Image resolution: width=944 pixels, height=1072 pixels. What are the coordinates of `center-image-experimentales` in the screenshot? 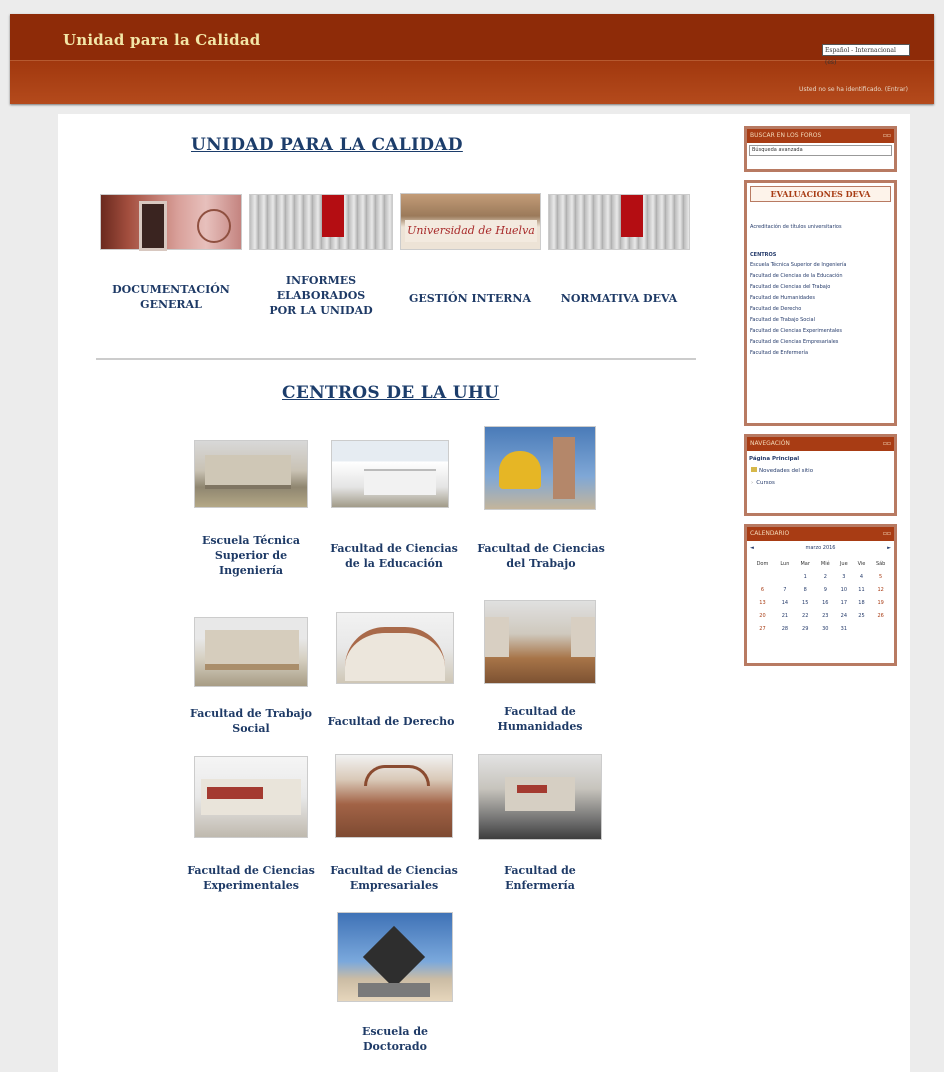 It's located at (251, 797).